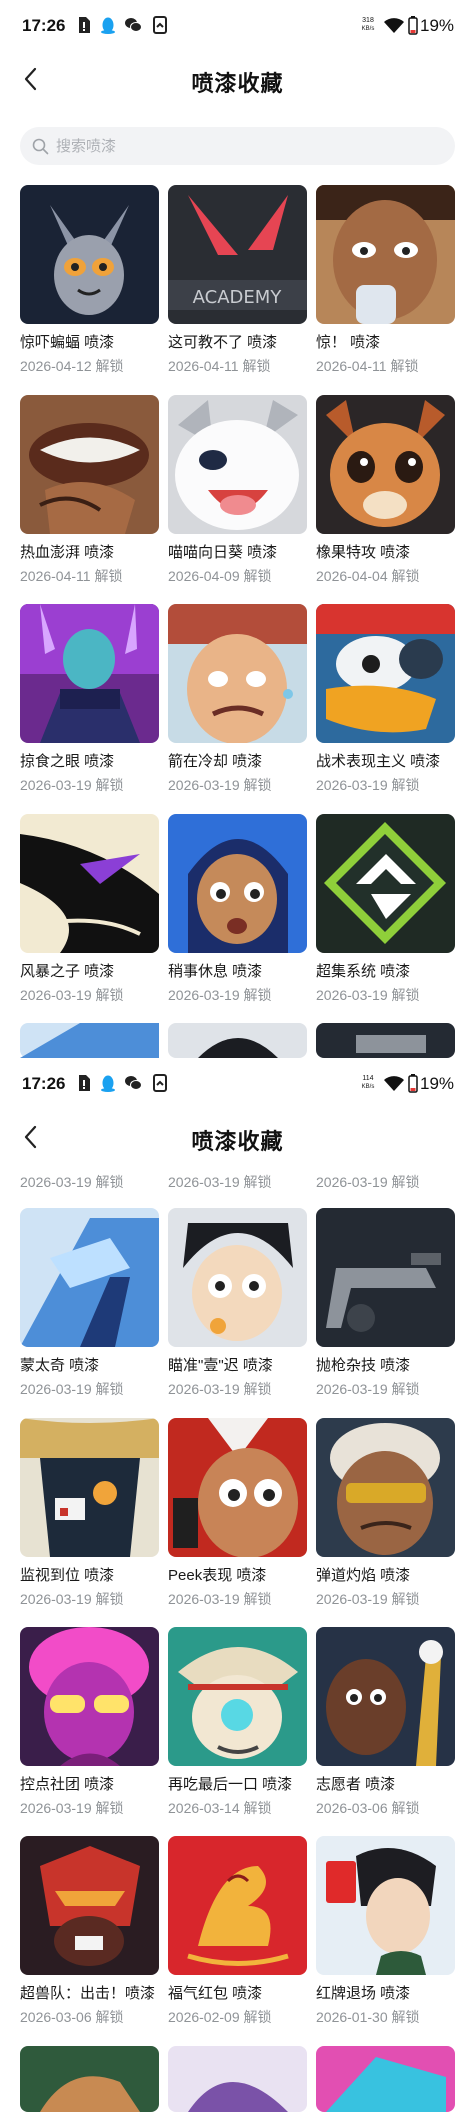 The image size is (475, 2112). Describe the element at coordinates (394, 1083) in the screenshot. I see `wifi-icon` at that location.